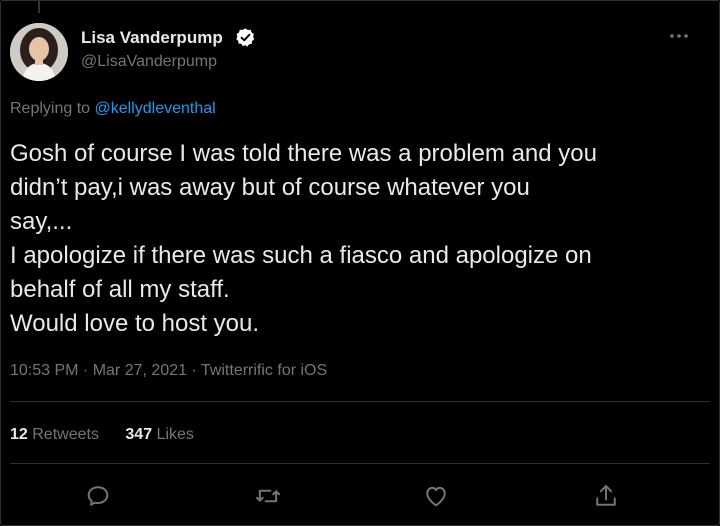 The image size is (720, 526). I want to click on heart-icon, so click(436, 496).